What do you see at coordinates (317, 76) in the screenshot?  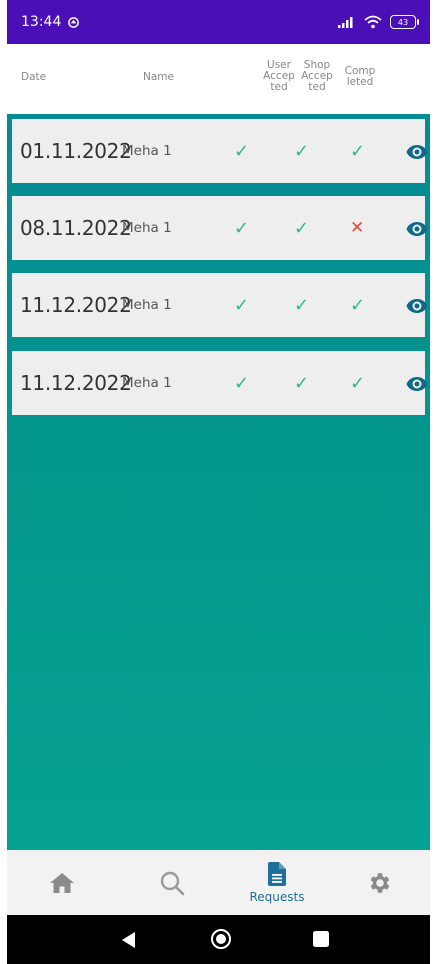 I see `header-shop-accepted: Shop Accep ted` at bounding box center [317, 76].